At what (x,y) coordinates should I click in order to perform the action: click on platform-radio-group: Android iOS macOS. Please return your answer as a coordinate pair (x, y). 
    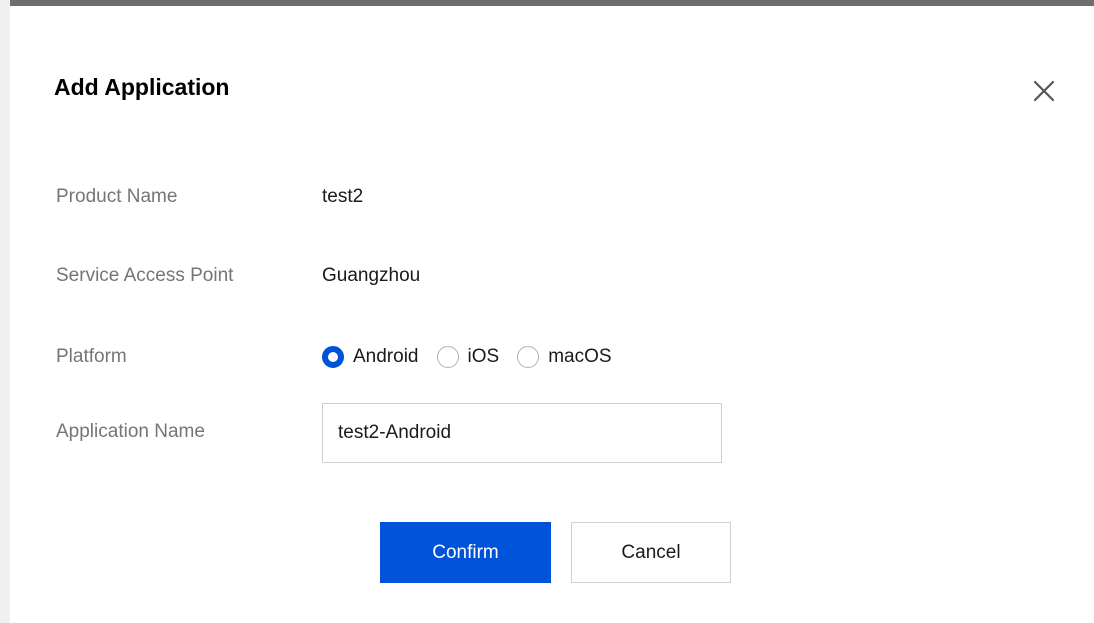
    Looking at the image, I should click on (476, 357).